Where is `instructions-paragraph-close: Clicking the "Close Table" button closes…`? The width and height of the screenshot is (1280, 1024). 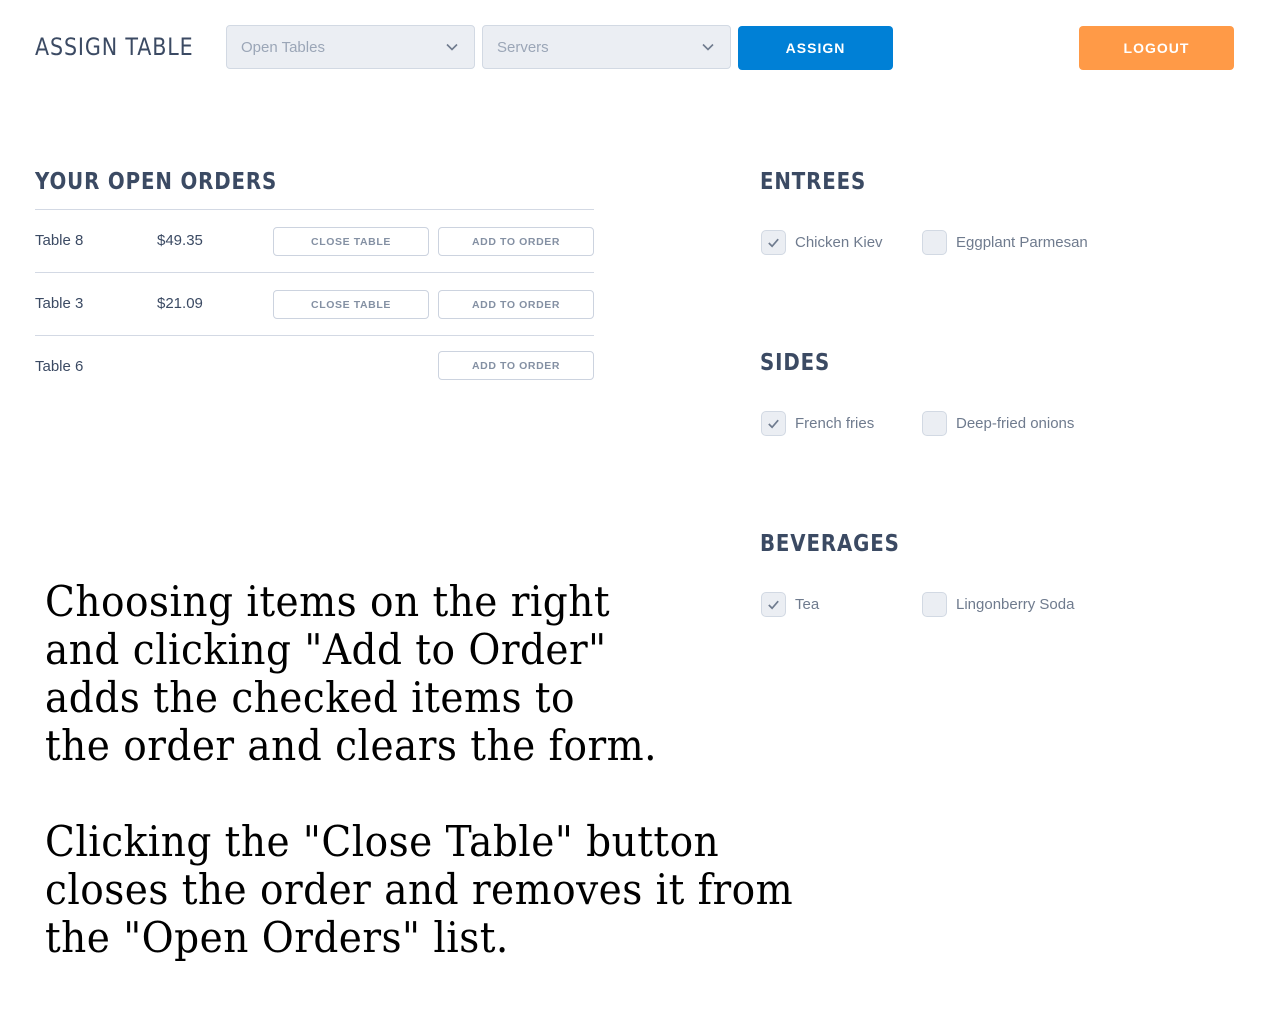 instructions-paragraph-close: Clicking the "Close Table" button closes… is located at coordinates (419, 889).